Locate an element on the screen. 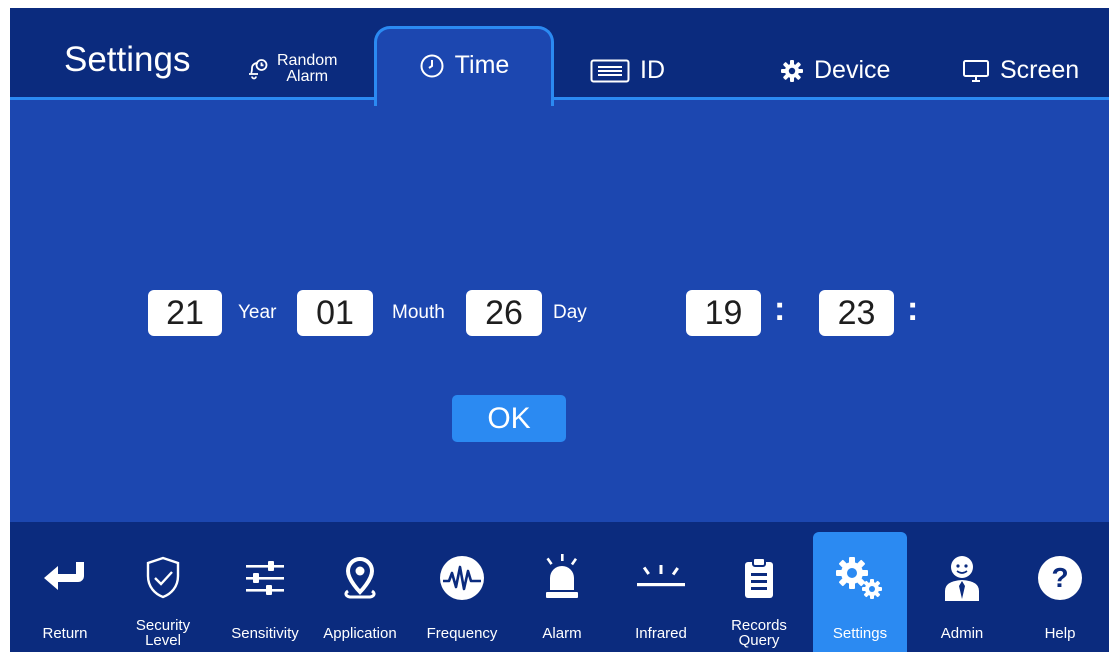  admin-person-icon is located at coordinates (962, 578).